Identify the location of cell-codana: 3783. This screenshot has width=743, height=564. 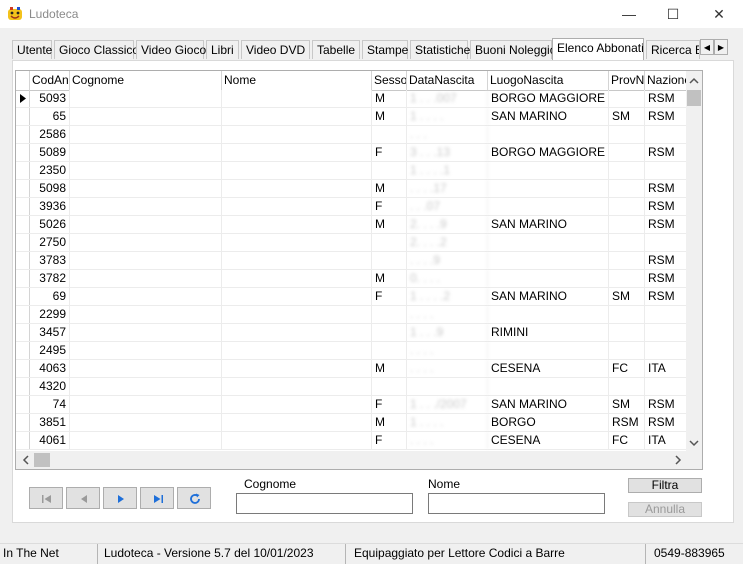
(50, 260).